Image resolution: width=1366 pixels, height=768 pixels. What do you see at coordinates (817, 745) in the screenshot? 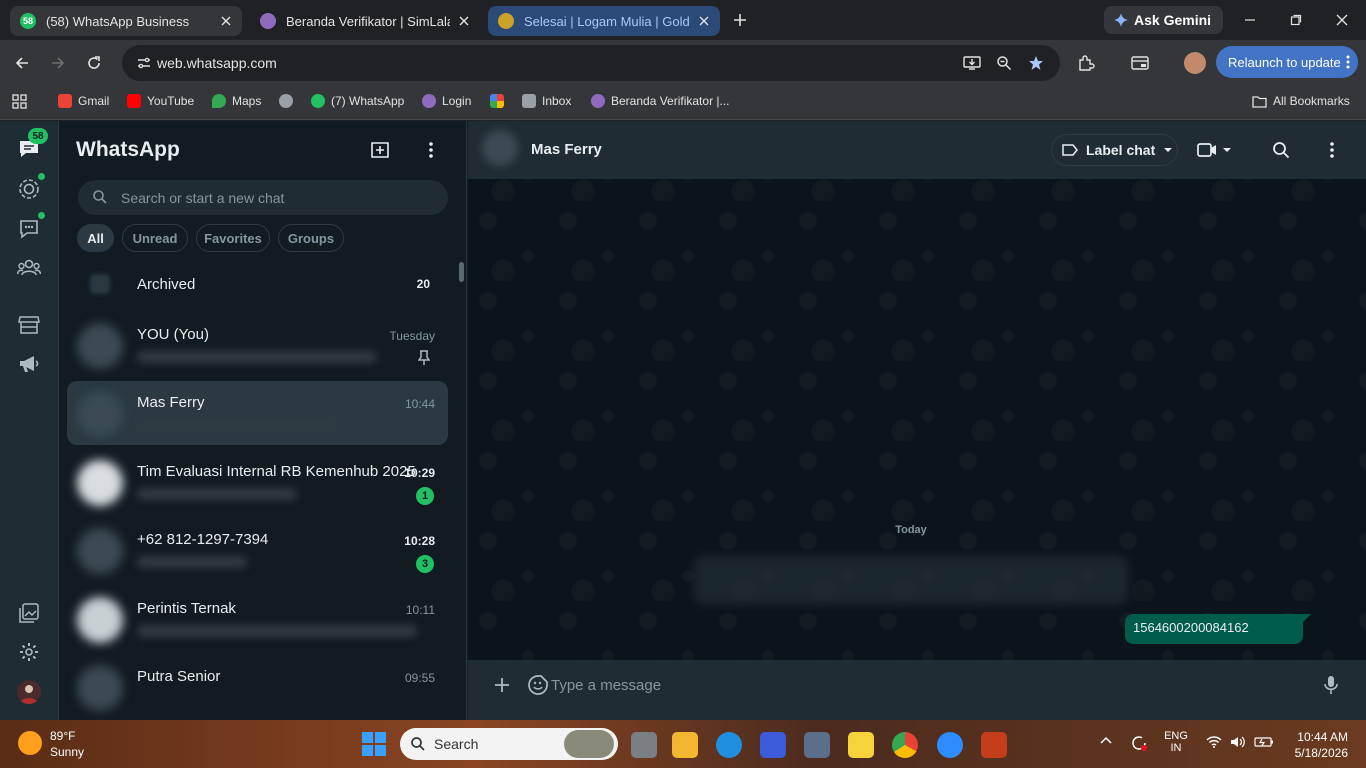
I see `camera-icon` at bounding box center [817, 745].